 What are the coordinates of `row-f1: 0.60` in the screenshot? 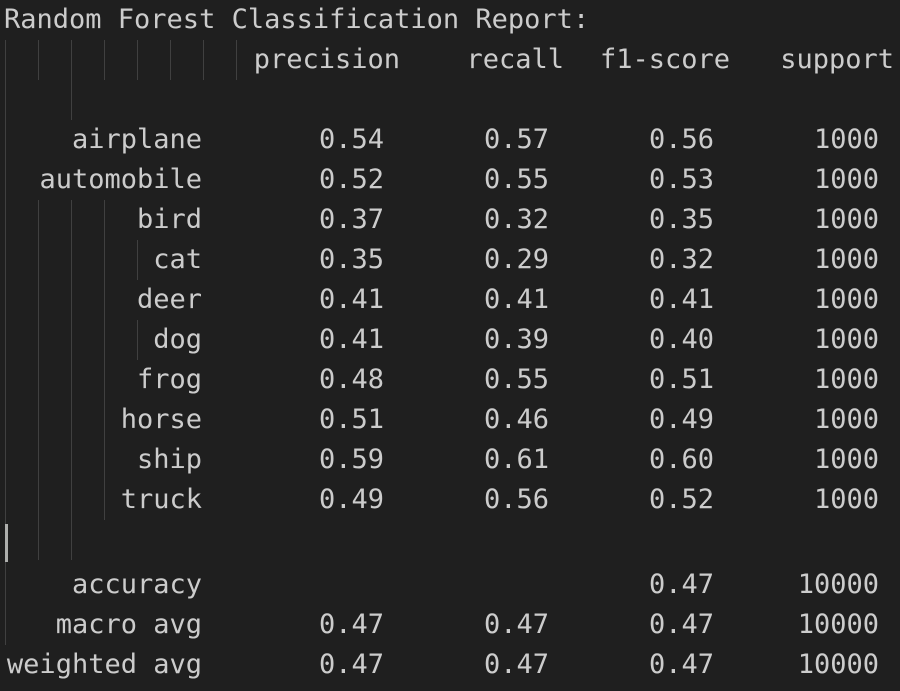 It's located at (681, 459).